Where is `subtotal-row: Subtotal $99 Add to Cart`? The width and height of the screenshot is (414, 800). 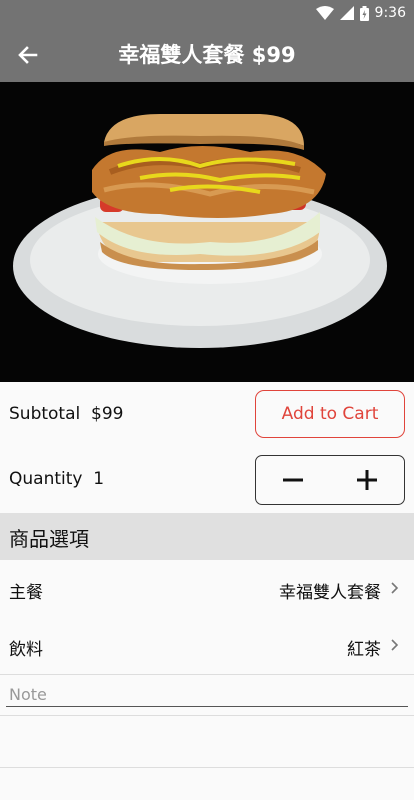
subtotal-row: Subtotal $99 Add to Cart is located at coordinates (207, 414).